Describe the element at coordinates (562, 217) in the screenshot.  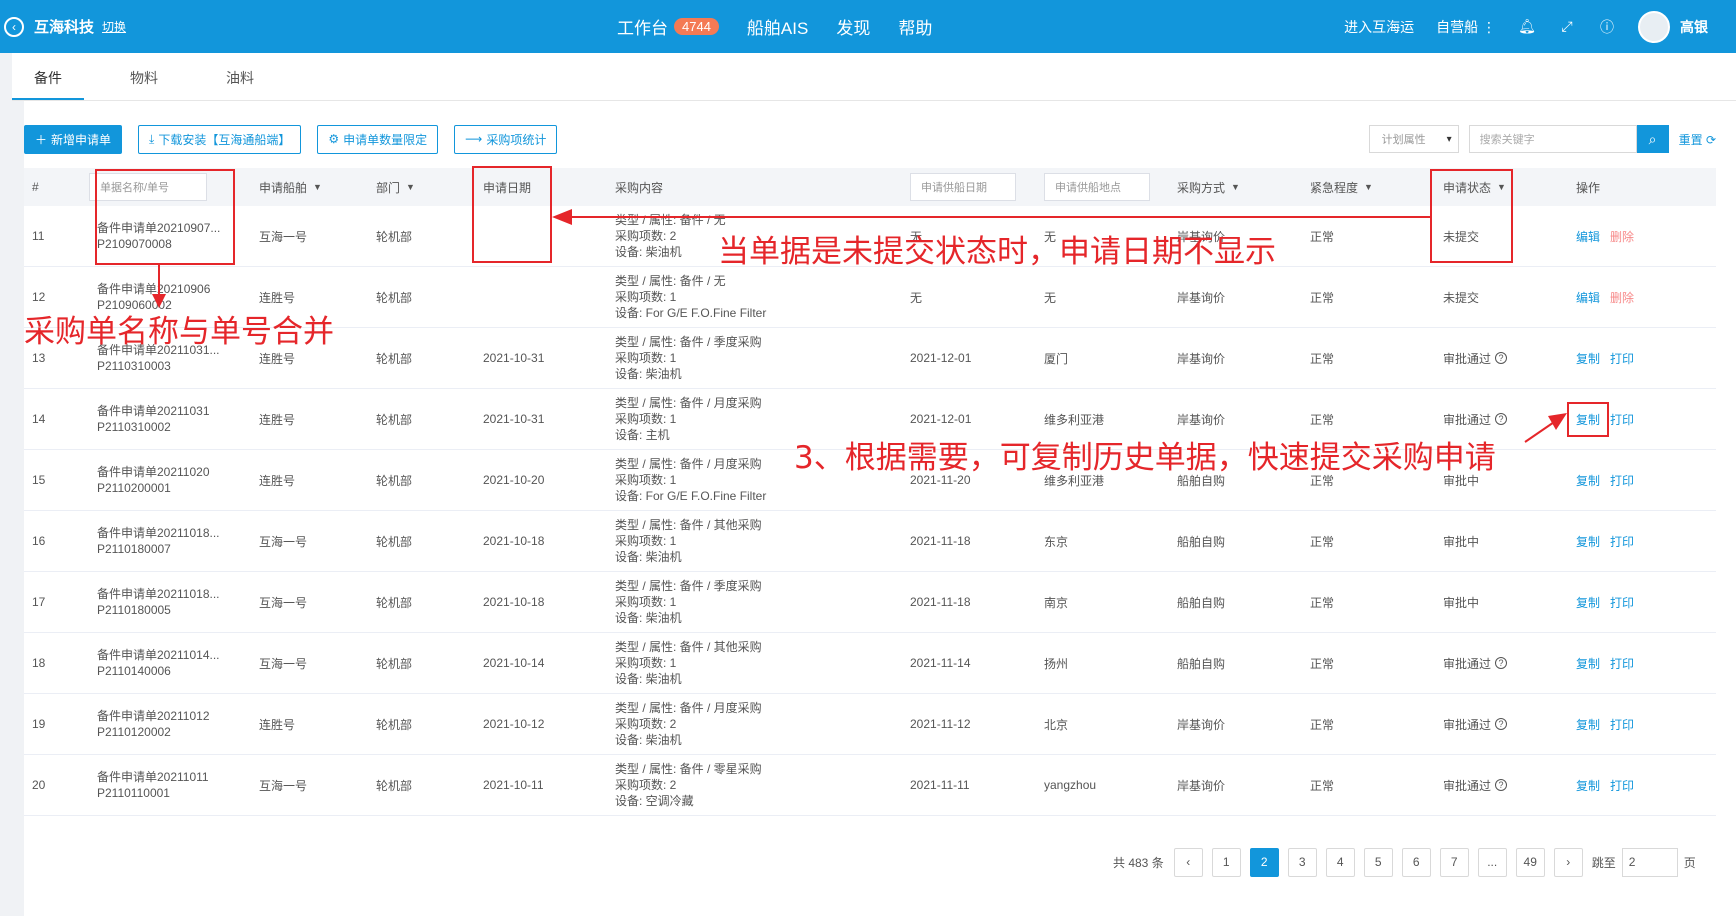
I see `arrowhead-date` at that location.